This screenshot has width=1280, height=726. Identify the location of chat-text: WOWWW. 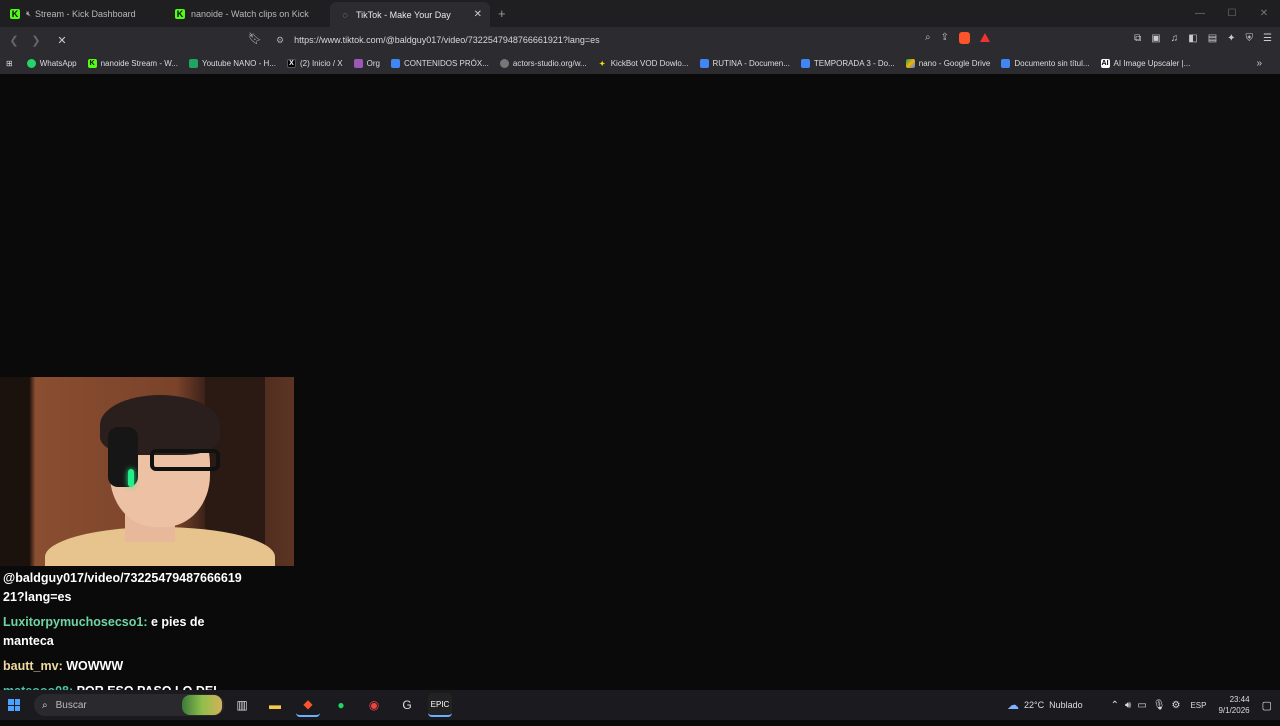
(93, 666).